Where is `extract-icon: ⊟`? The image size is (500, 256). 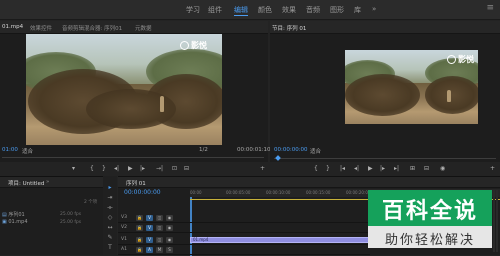
extract-icon: ⊟ is located at coordinates (426, 168).